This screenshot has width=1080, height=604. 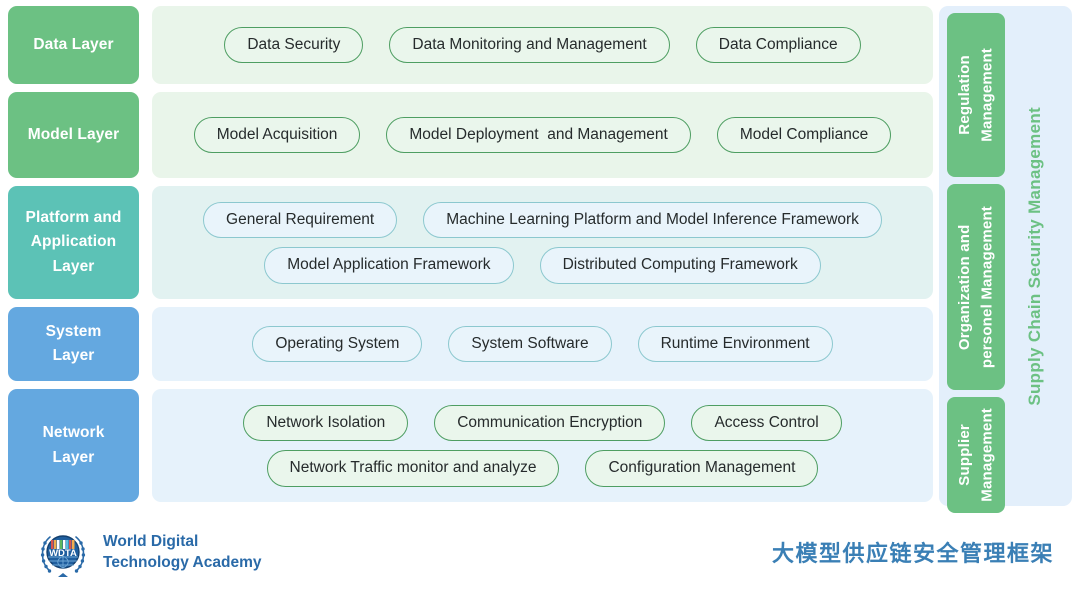 I want to click on capability-pill: Data Monitoring and Management, so click(x=529, y=45).